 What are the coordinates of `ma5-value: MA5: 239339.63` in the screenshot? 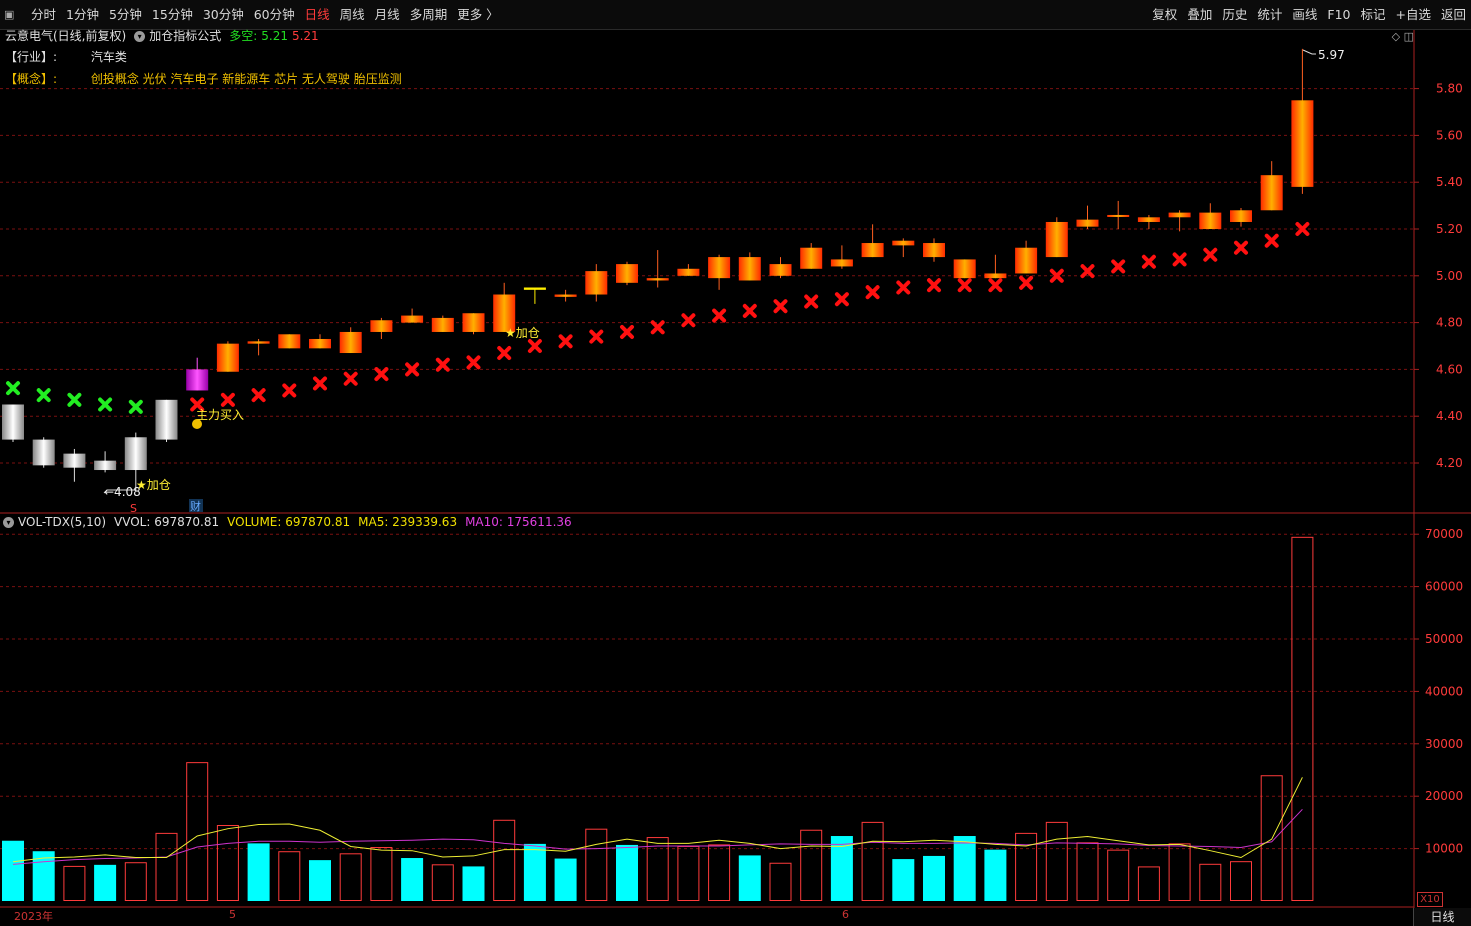 It's located at (408, 522).